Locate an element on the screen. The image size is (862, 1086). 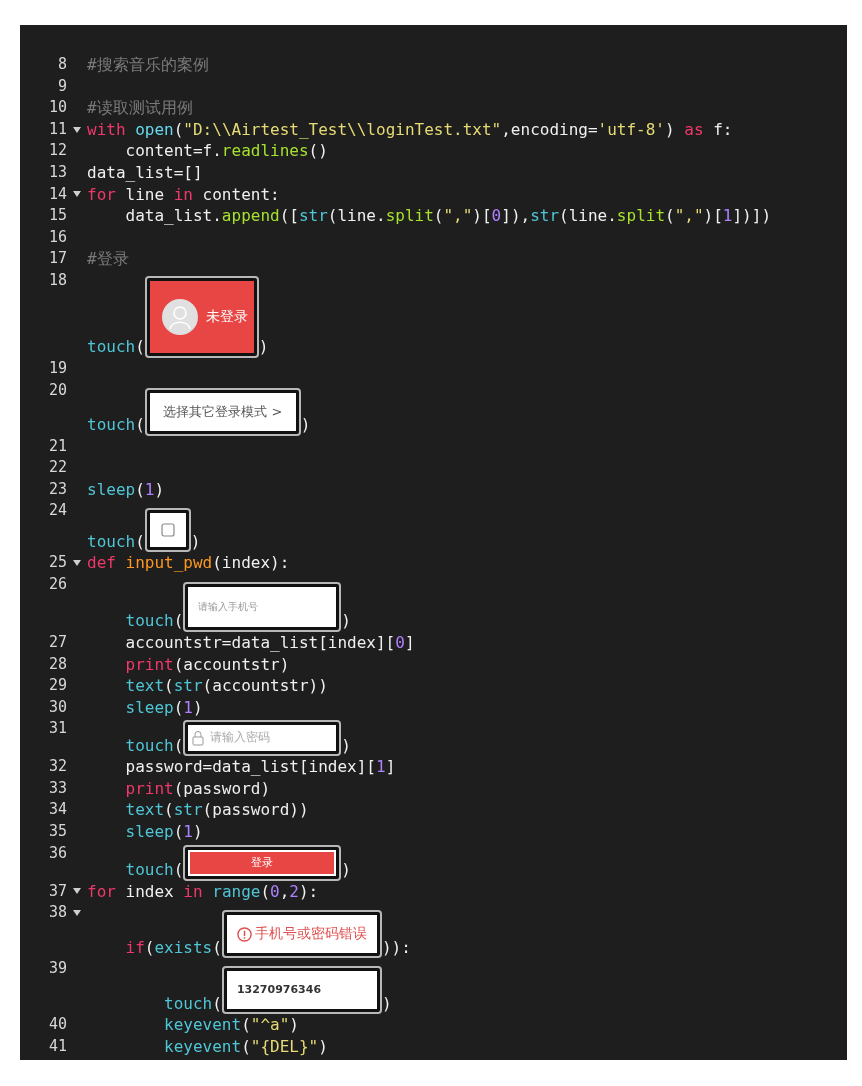
line-number: 20 is located at coordinates (57, 390).